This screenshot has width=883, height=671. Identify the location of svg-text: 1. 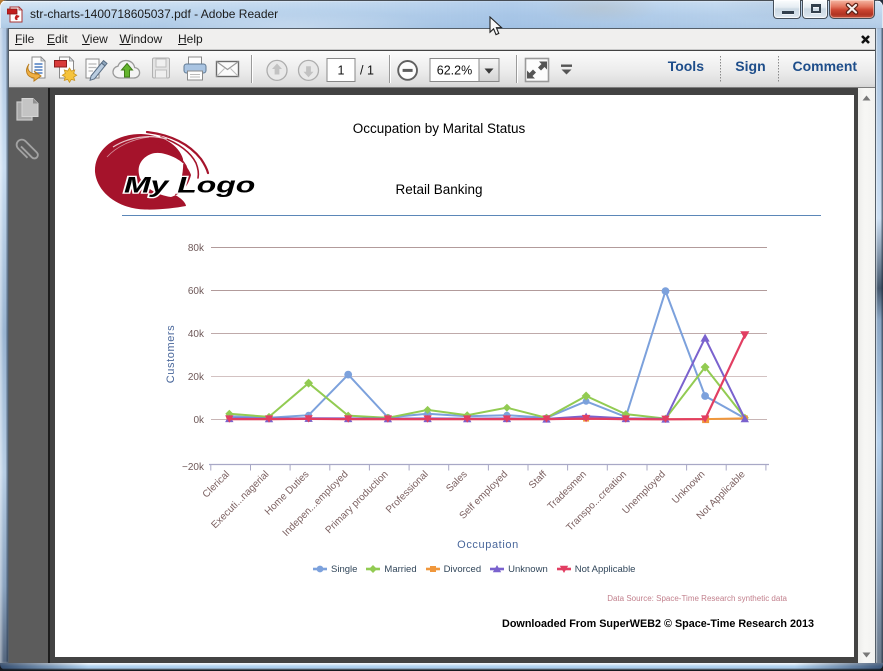
(341, 71).